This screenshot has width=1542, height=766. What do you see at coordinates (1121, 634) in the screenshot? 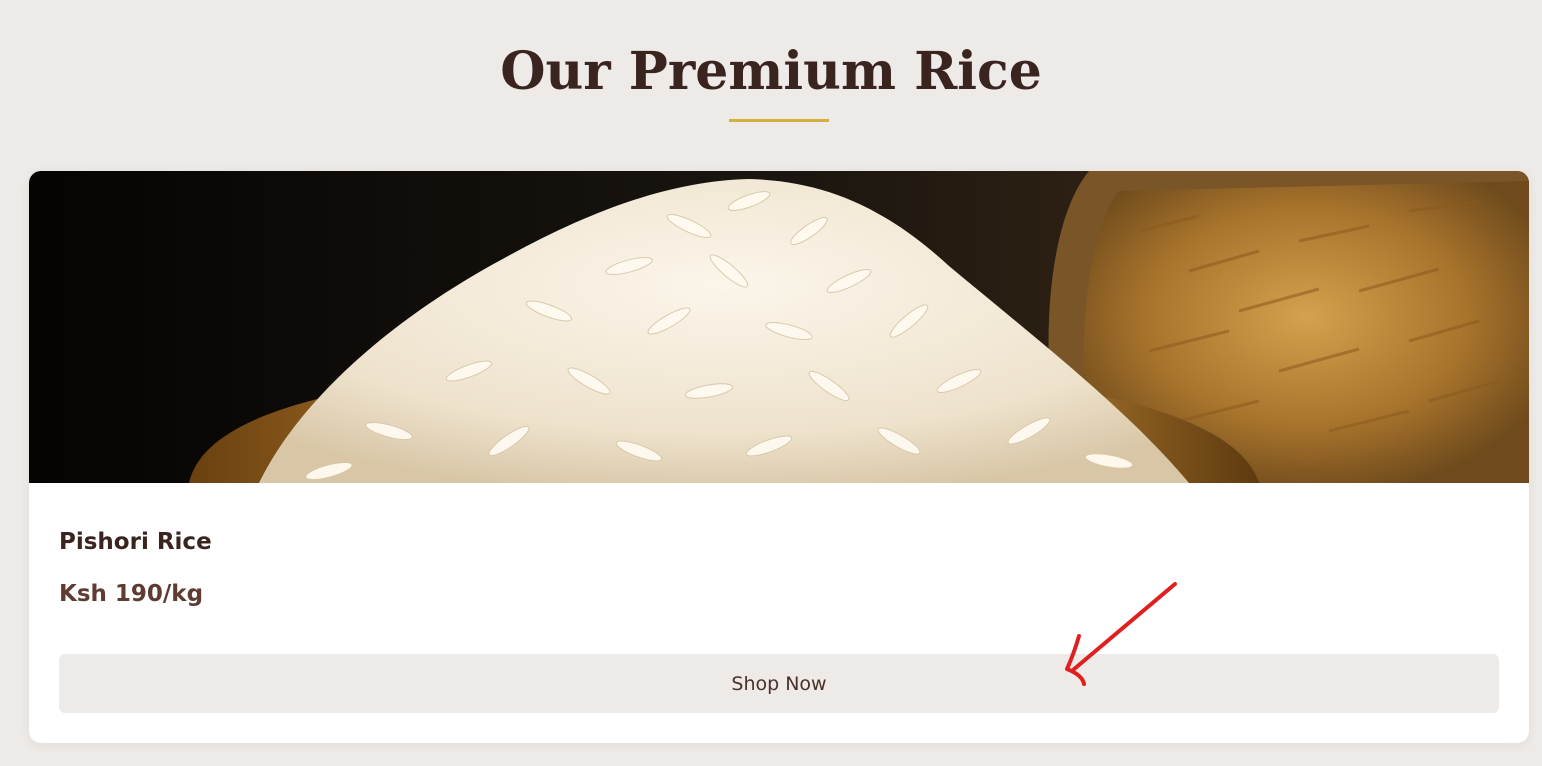
I see `red-arrow-icon` at bounding box center [1121, 634].